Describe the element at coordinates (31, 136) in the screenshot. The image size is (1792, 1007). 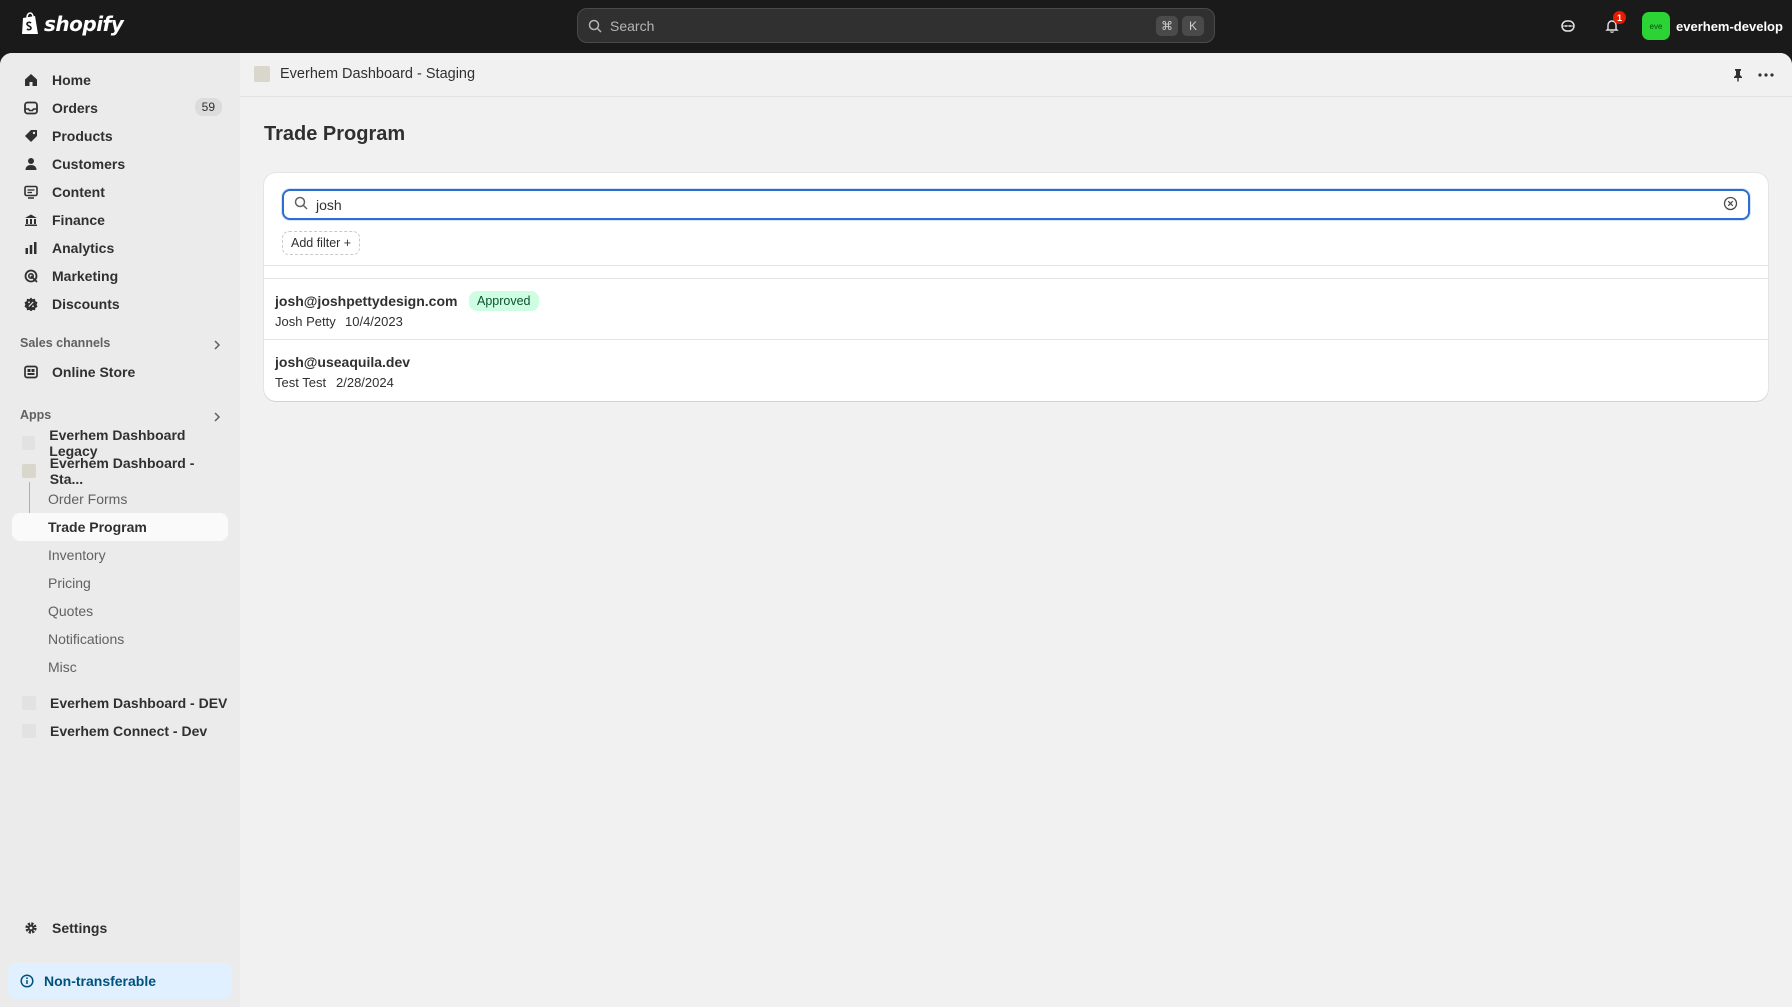
I see `tag-icon` at that location.